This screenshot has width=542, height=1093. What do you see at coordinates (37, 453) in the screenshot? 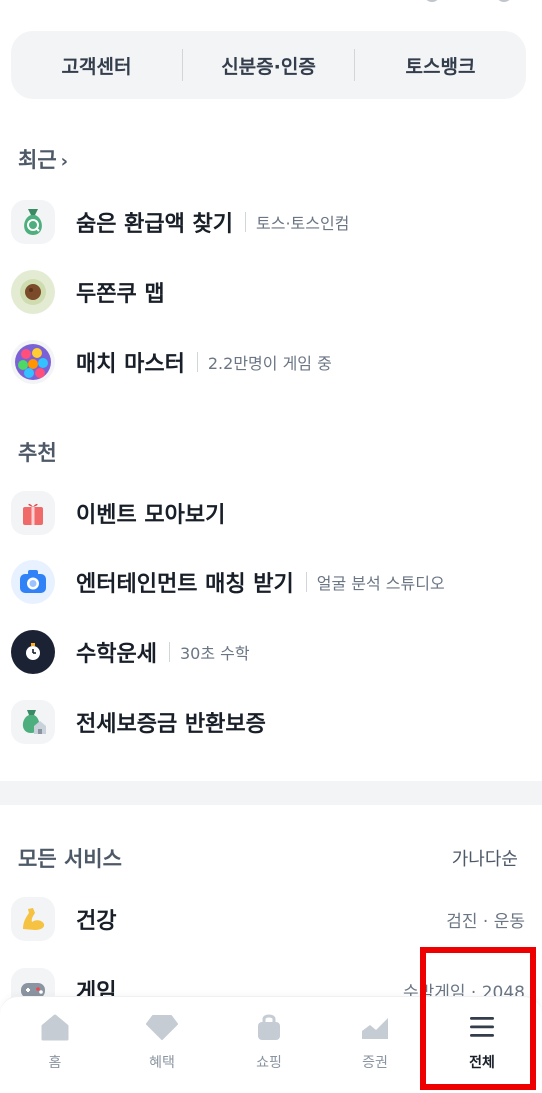
I see `recommend-section-title: 추천` at bounding box center [37, 453].